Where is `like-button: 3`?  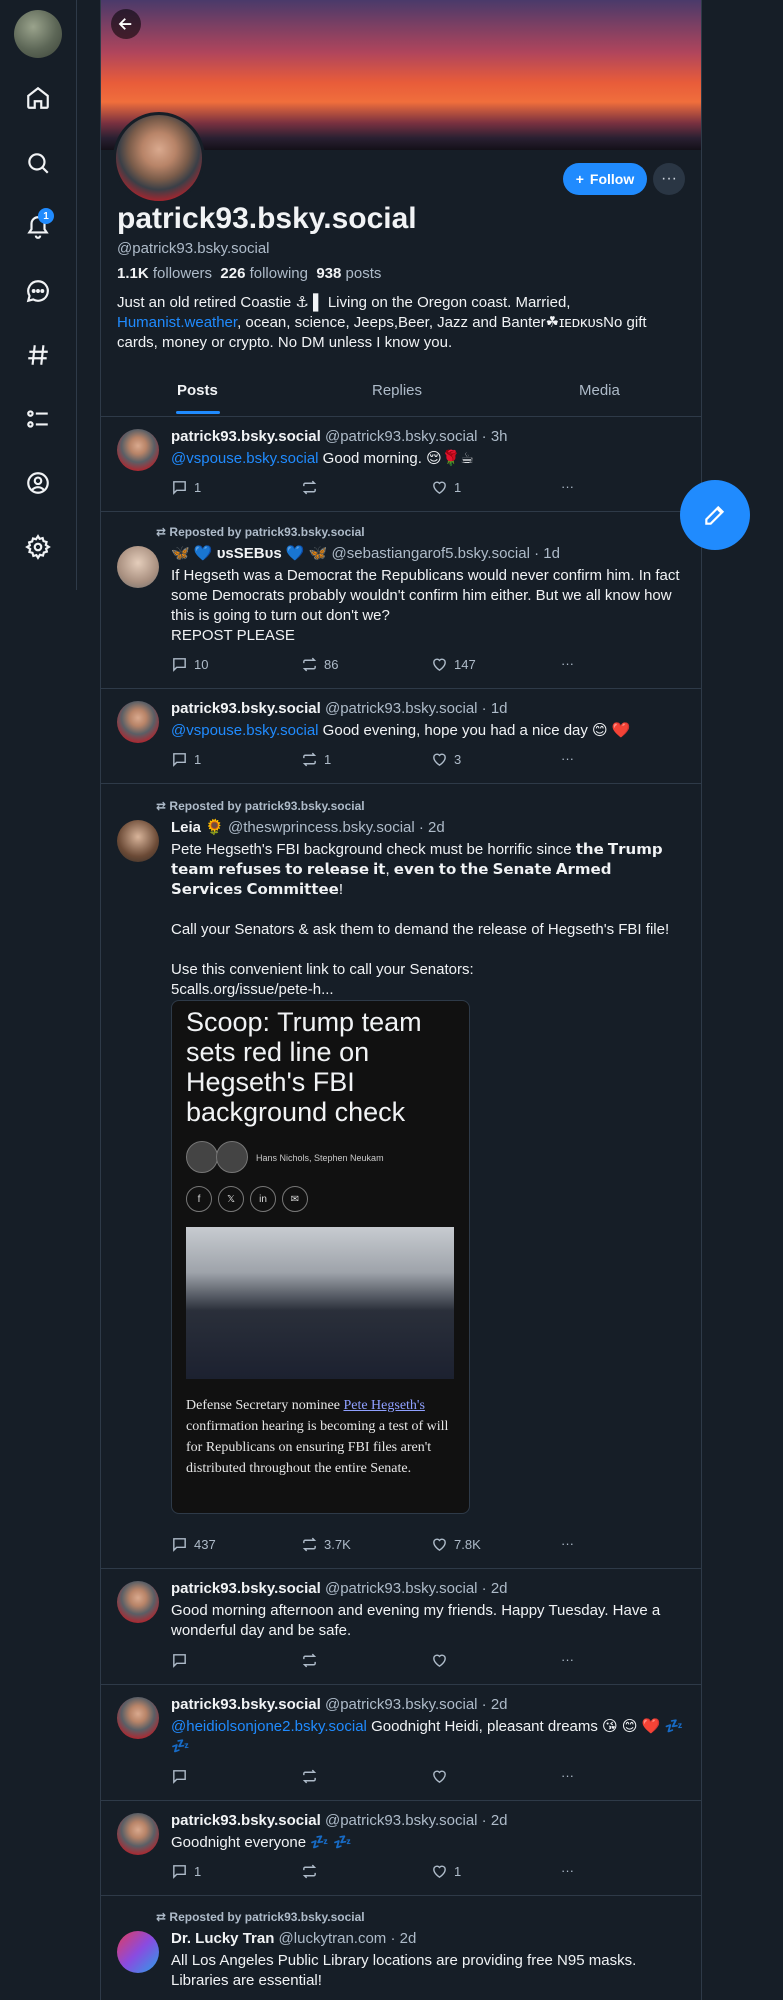 like-button: 3 is located at coordinates (446, 759).